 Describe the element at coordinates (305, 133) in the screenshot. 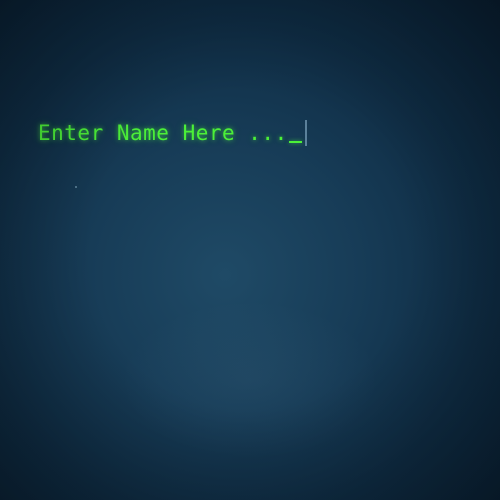

I see `input-caret-icon` at that location.